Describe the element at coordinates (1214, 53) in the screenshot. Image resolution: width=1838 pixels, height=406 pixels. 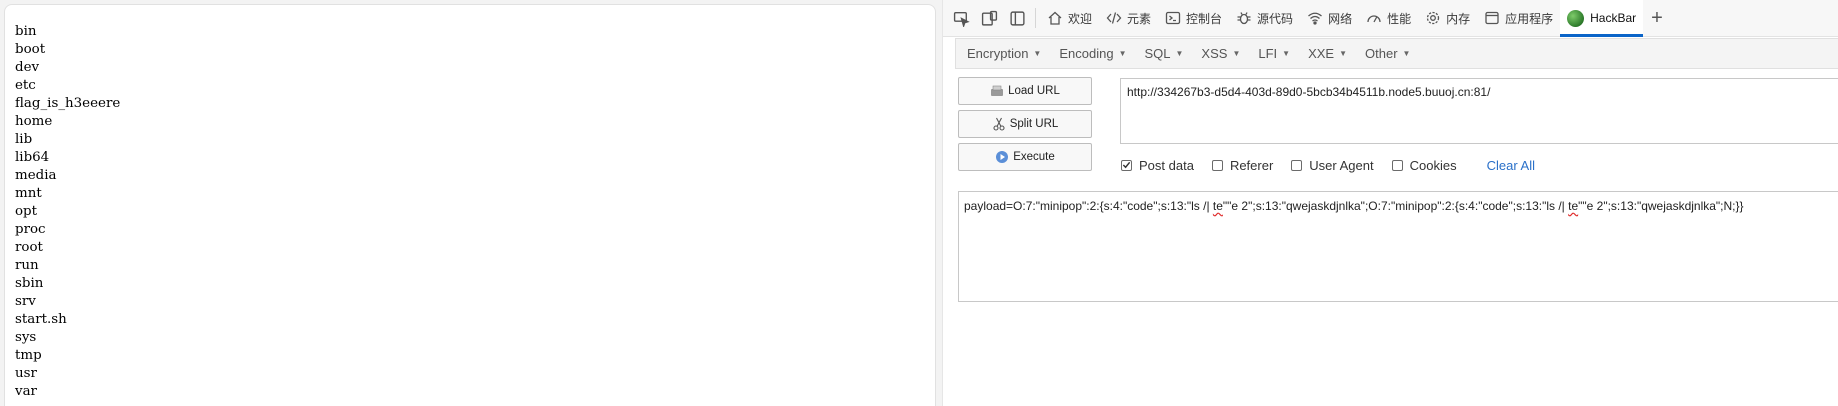
I see `menu-label: XSS` at that location.